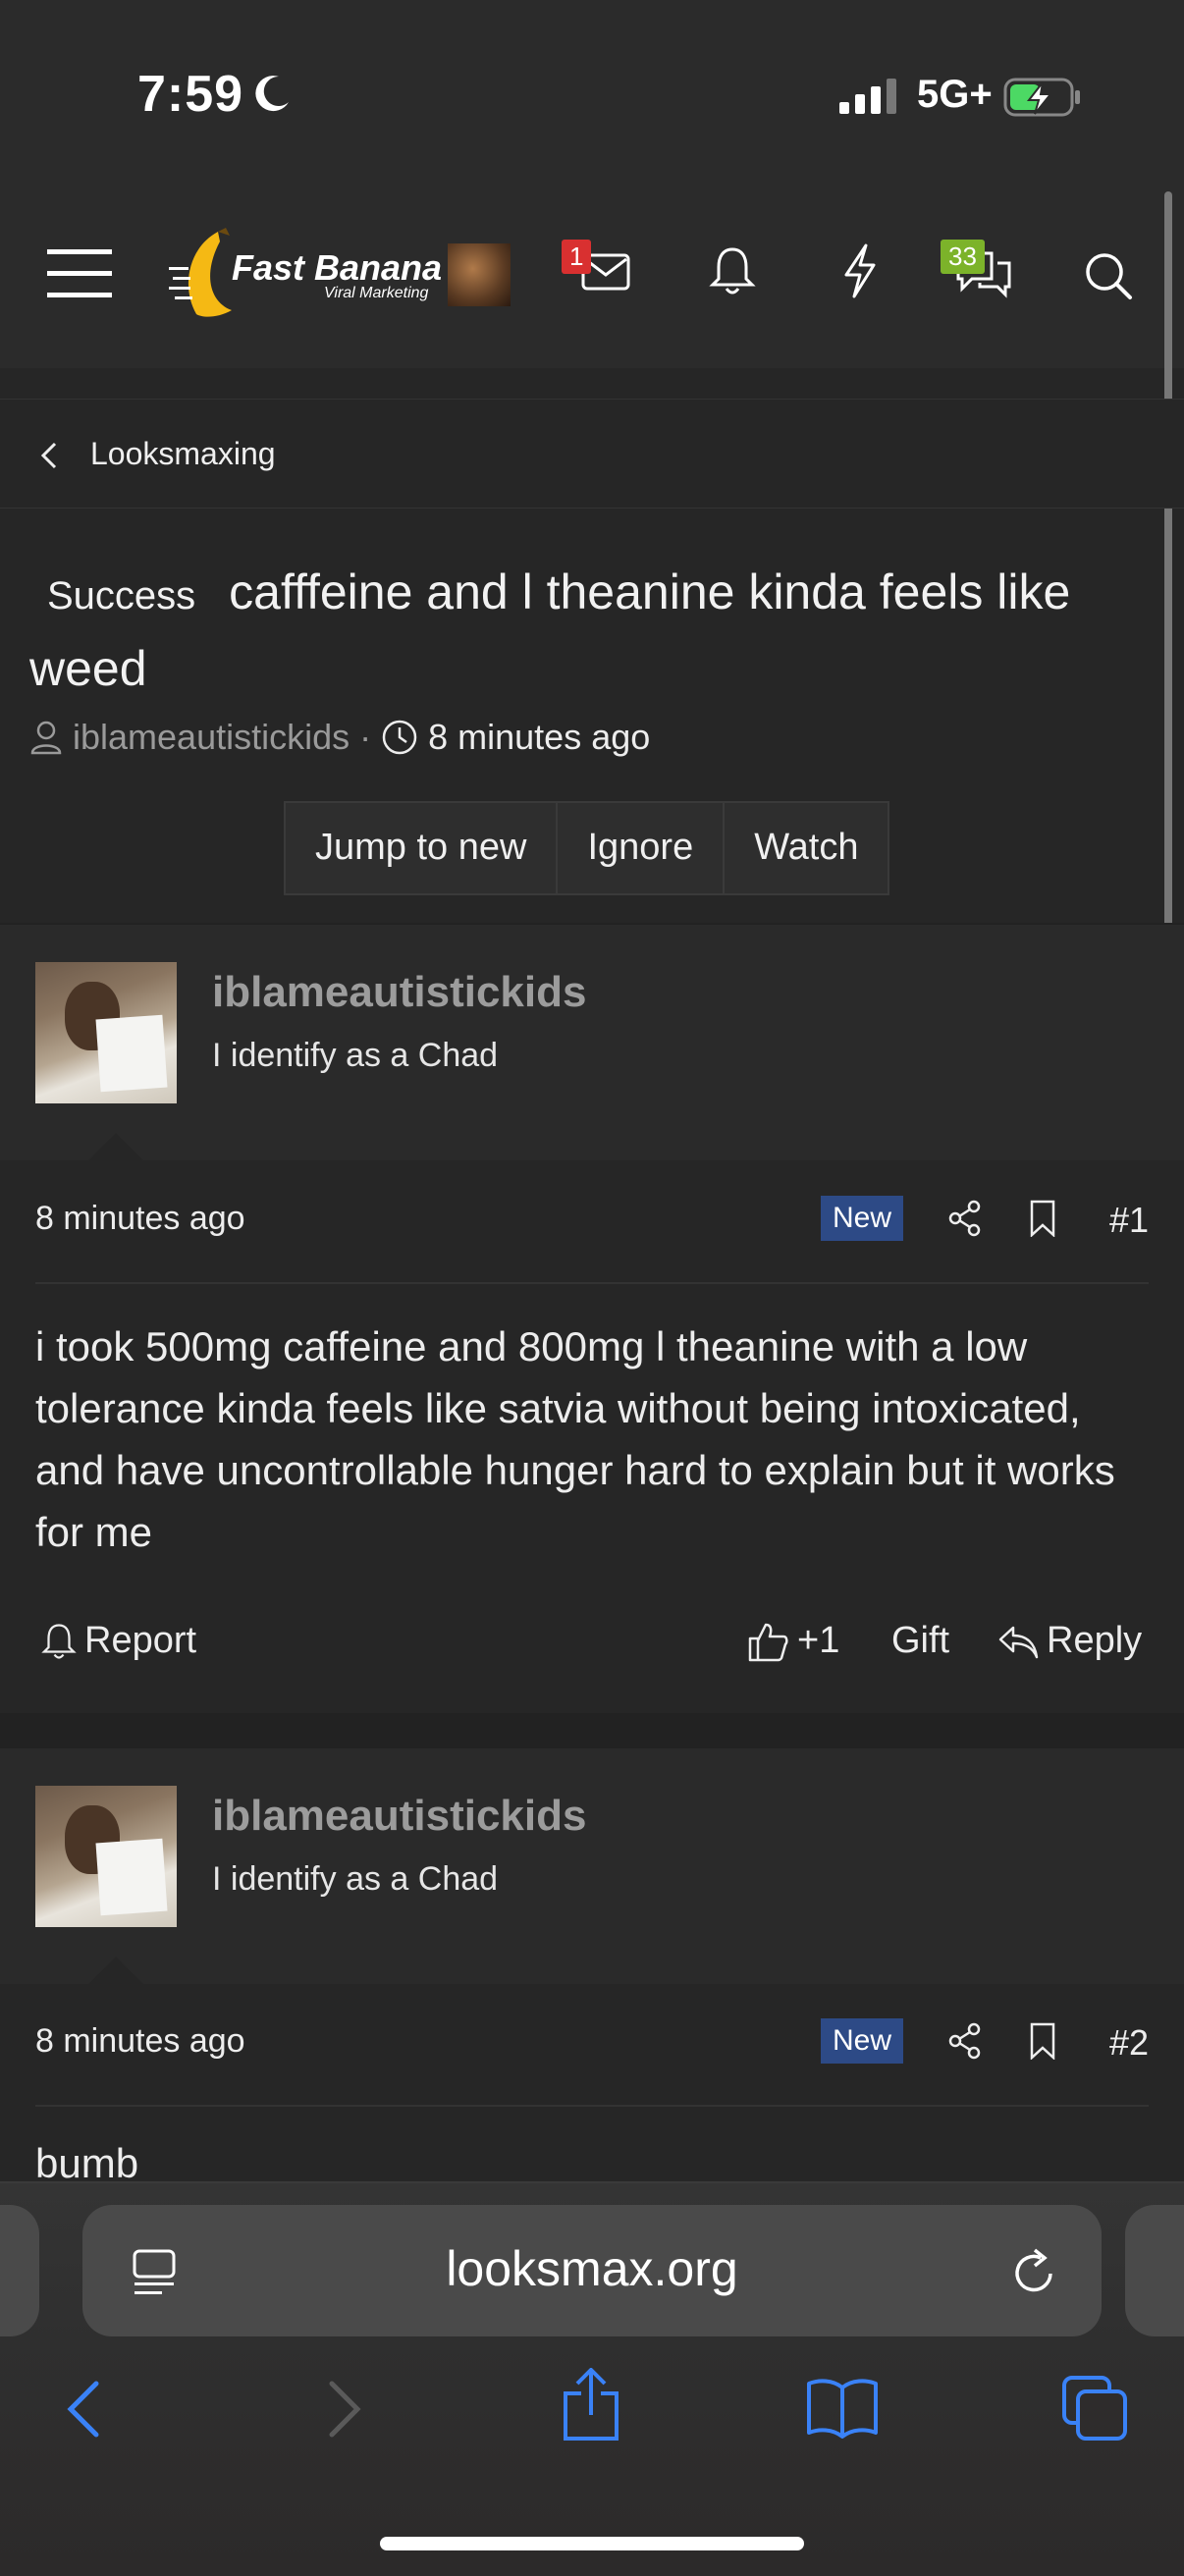 This screenshot has width=1184, height=2576. Describe the element at coordinates (792, 1641) in the screenshot. I see `like-button: +1` at that location.